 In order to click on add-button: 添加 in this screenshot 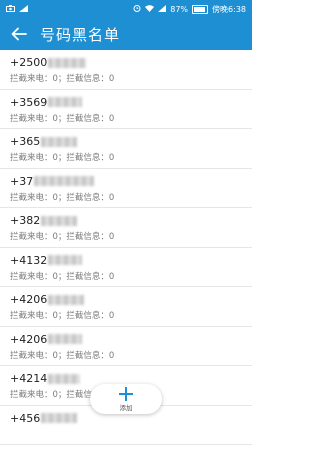, I will do `click(126, 399)`.